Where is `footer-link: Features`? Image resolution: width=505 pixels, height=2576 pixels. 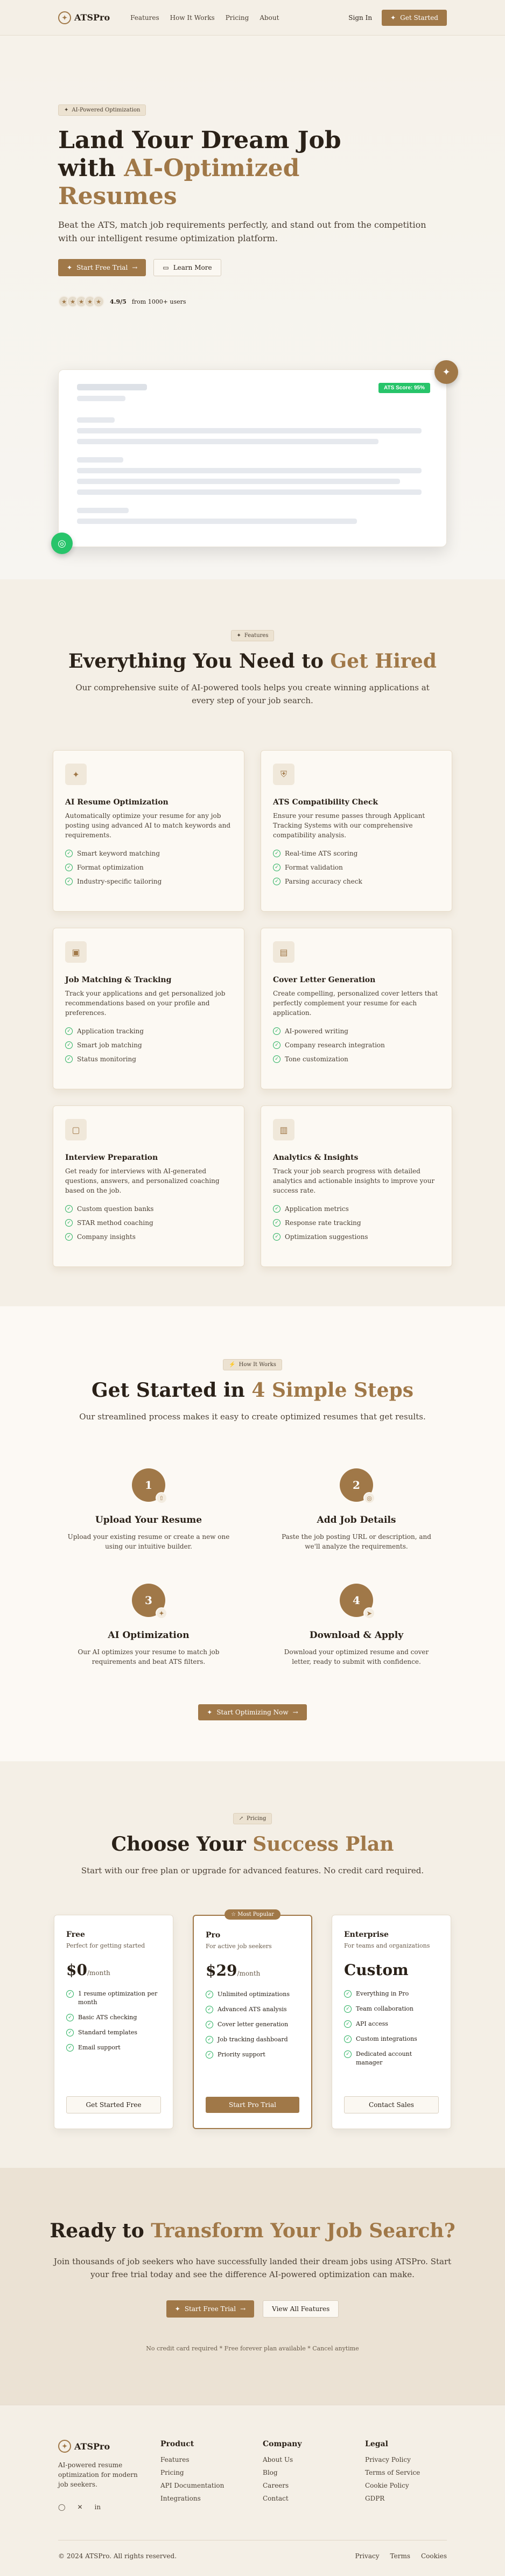 footer-link: Features is located at coordinates (211, 2459).